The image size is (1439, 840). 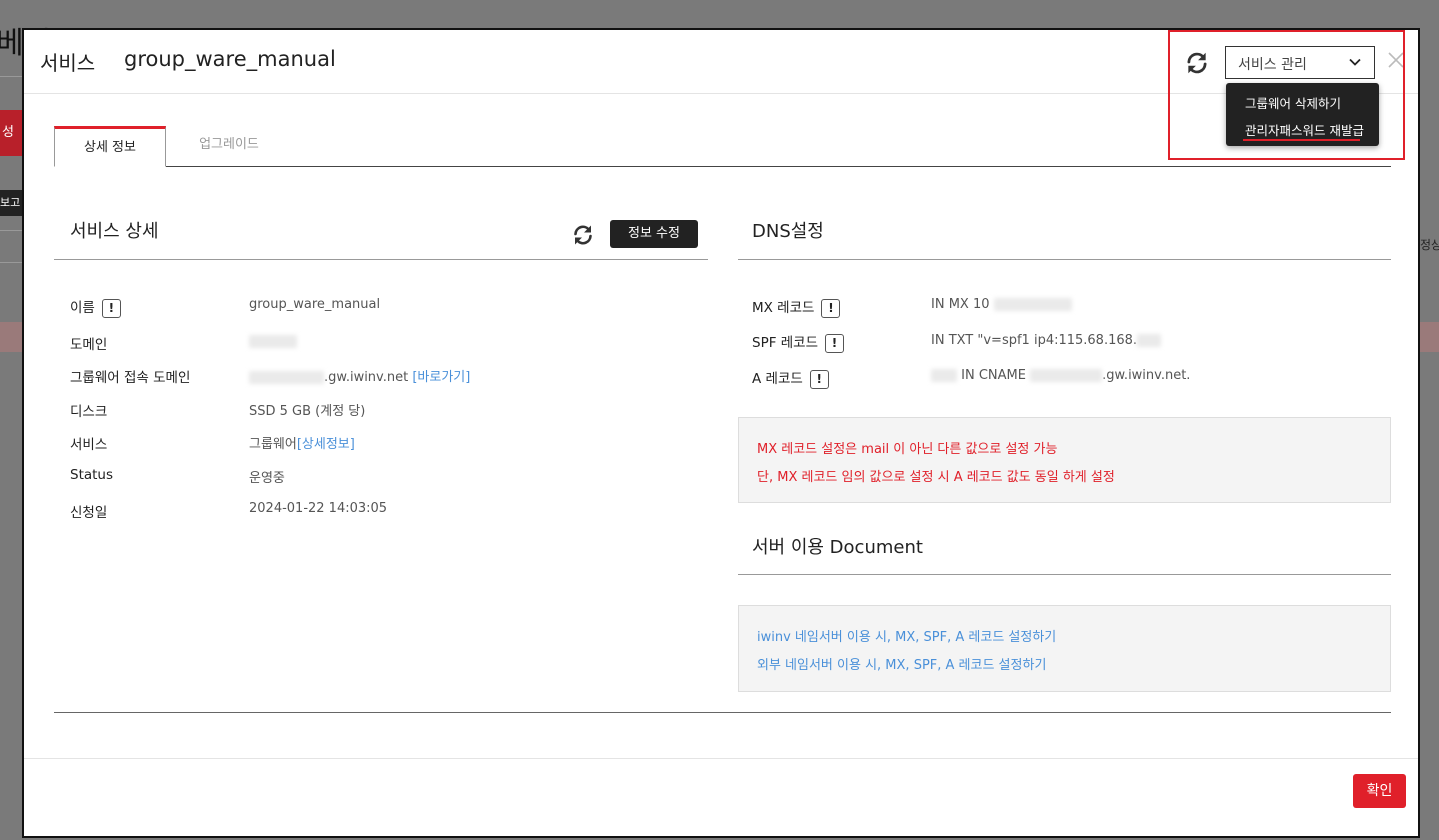 I want to click on backdrop-label: 보고, so click(x=11, y=203).